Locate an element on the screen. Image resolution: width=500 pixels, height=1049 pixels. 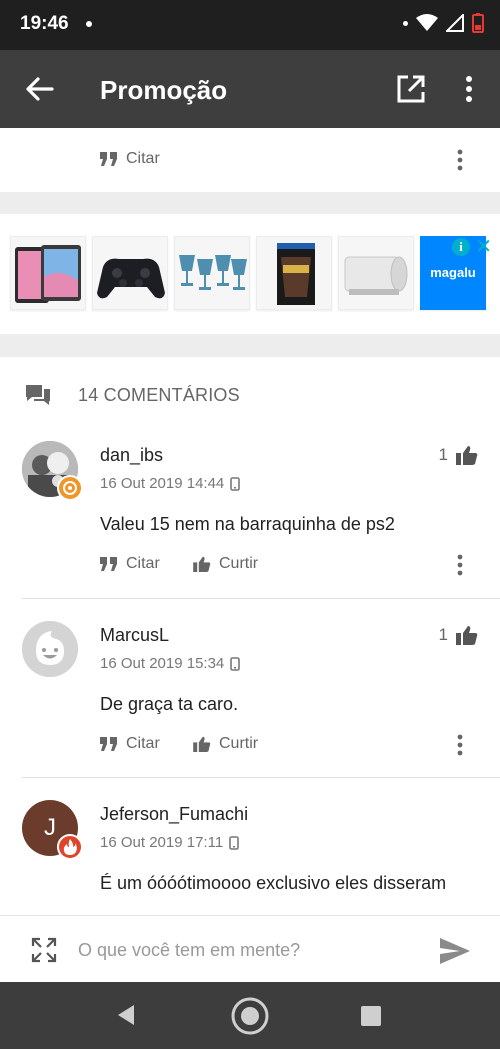
comment-input is located at coordinates (248, 950).